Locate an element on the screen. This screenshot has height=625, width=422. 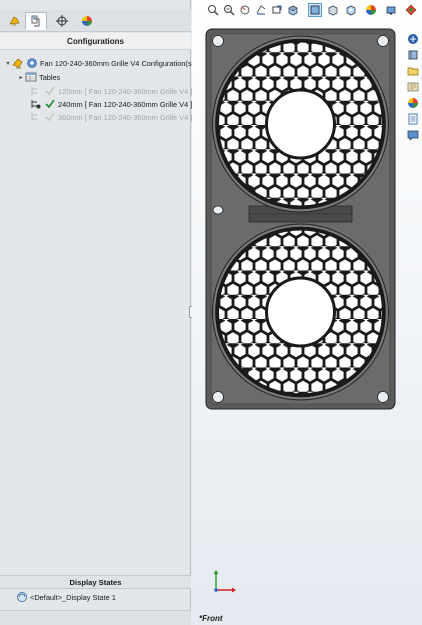
display-state-item: <Default>_Display State 1 is located at coordinates (66, 597).